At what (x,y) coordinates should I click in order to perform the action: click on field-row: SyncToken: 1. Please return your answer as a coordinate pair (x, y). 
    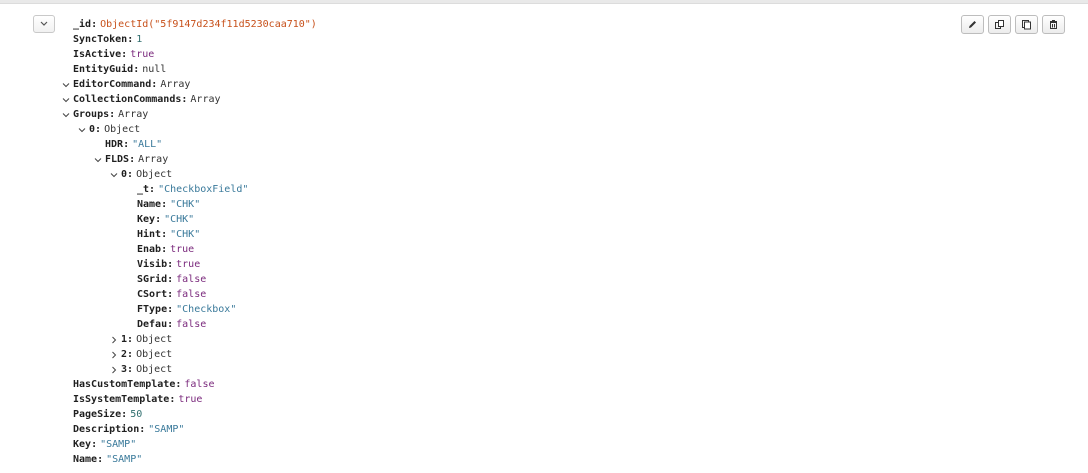
    Looking at the image, I should click on (108, 39).